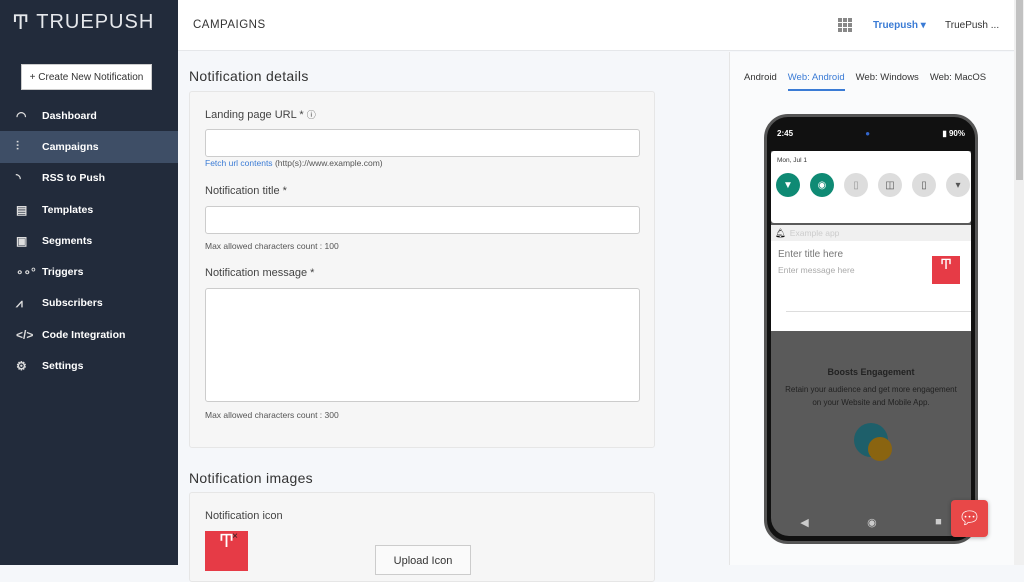 This screenshot has width=1024, height=582. I want to click on apps-grid-icon, so click(845, 25).